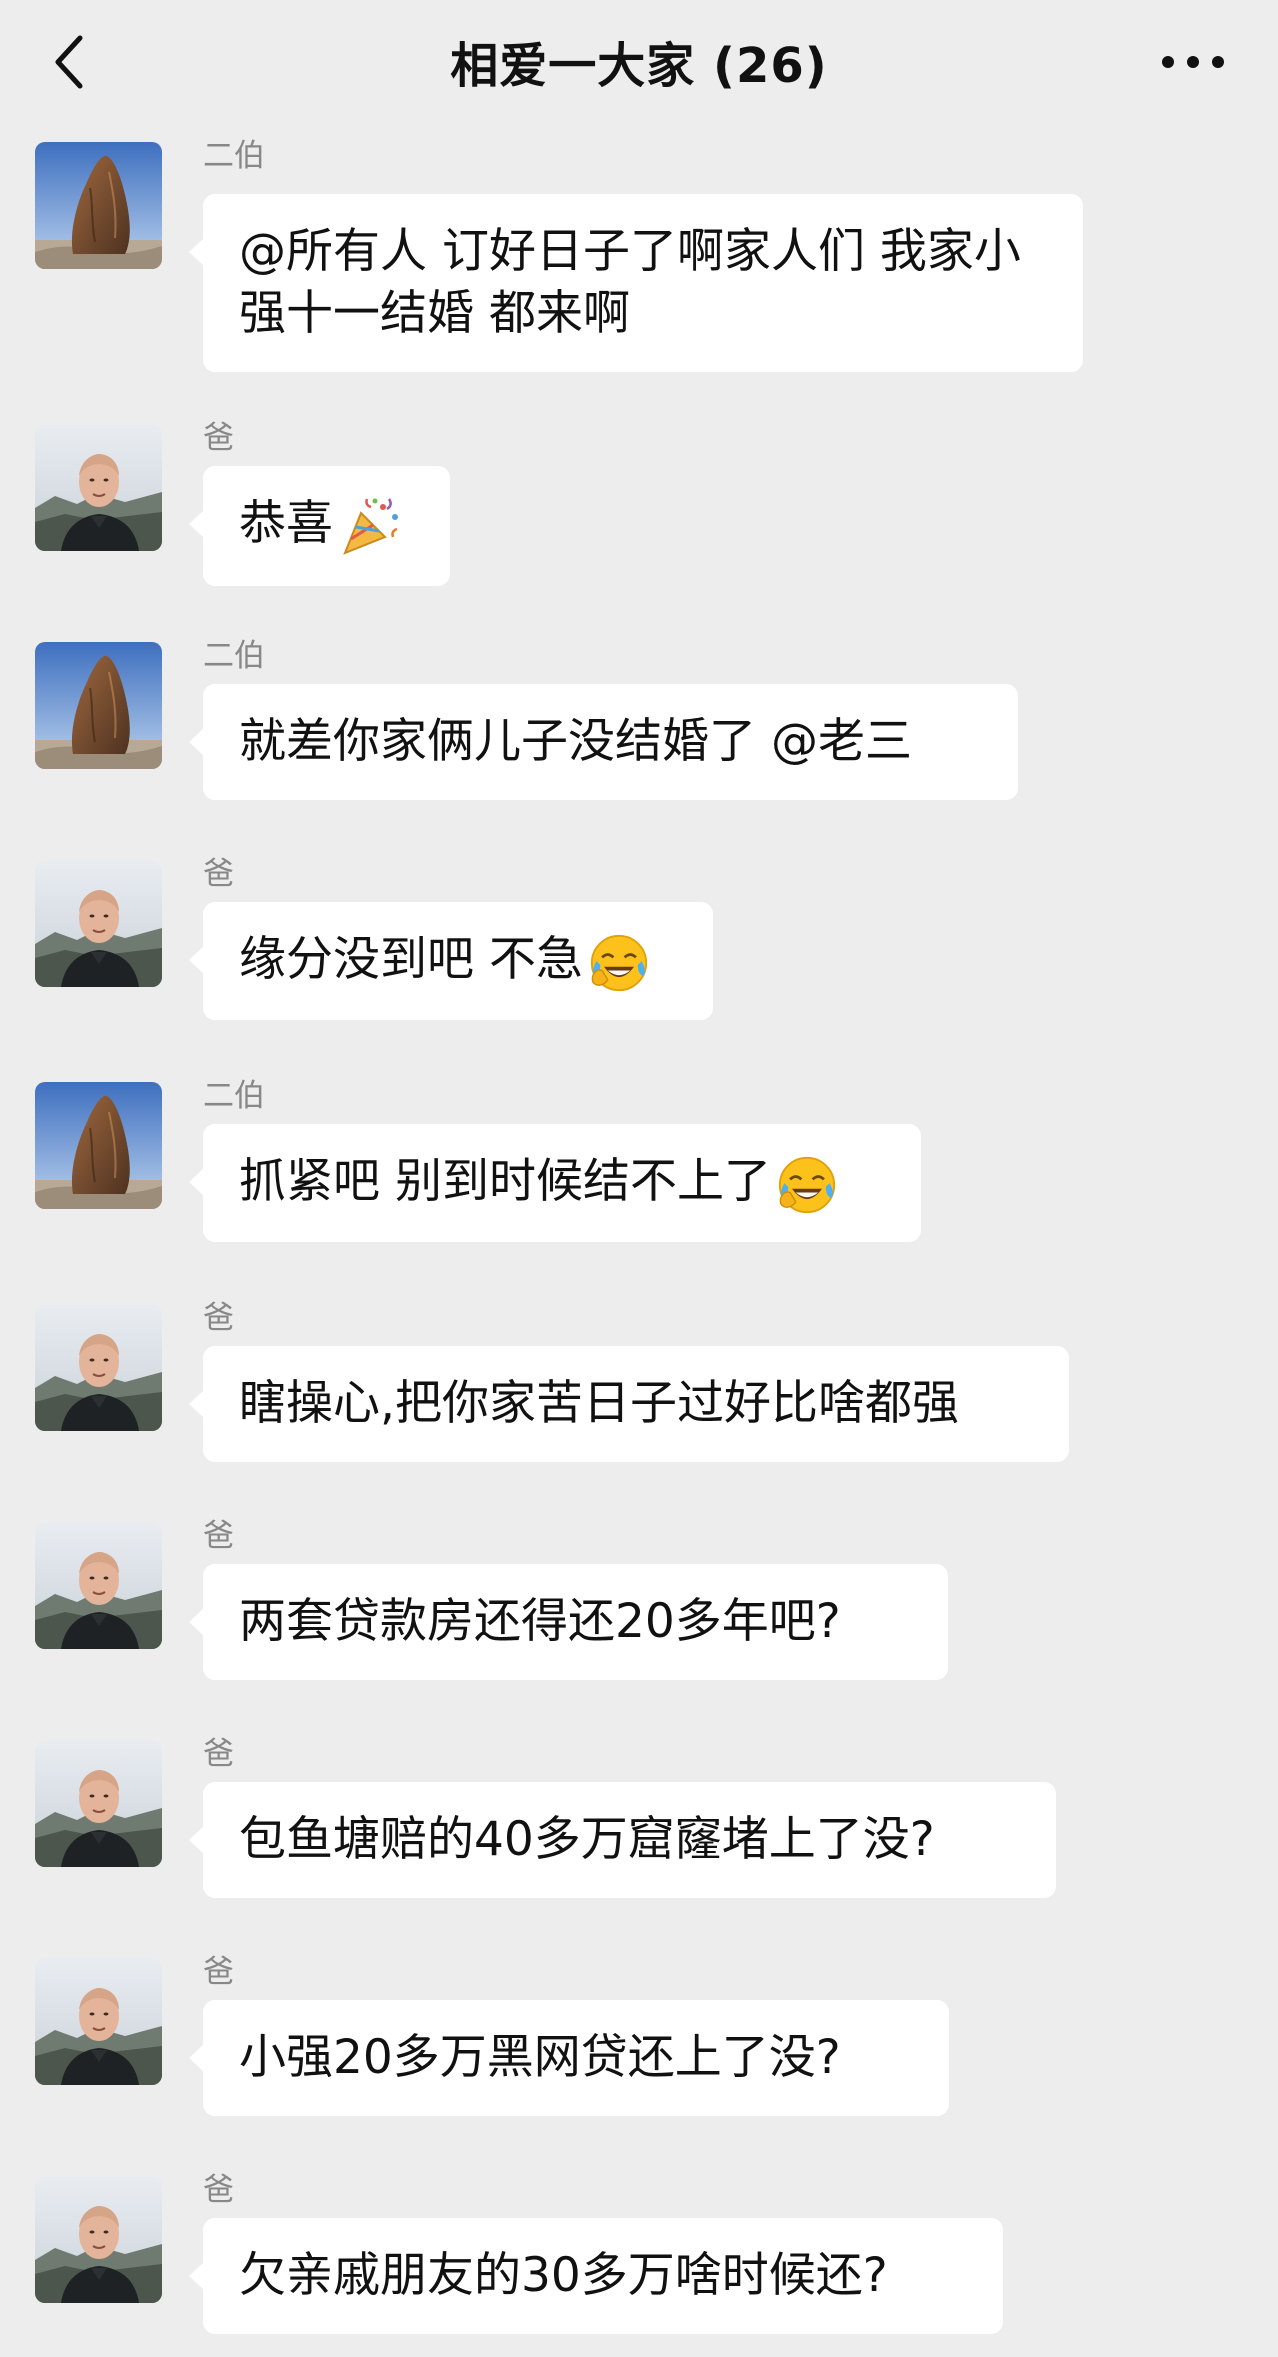  Describe the element at coordinates (540, 2057) in the screenshot. I see `message-text: 小强20多万黑网贷还上了没?` at that location.